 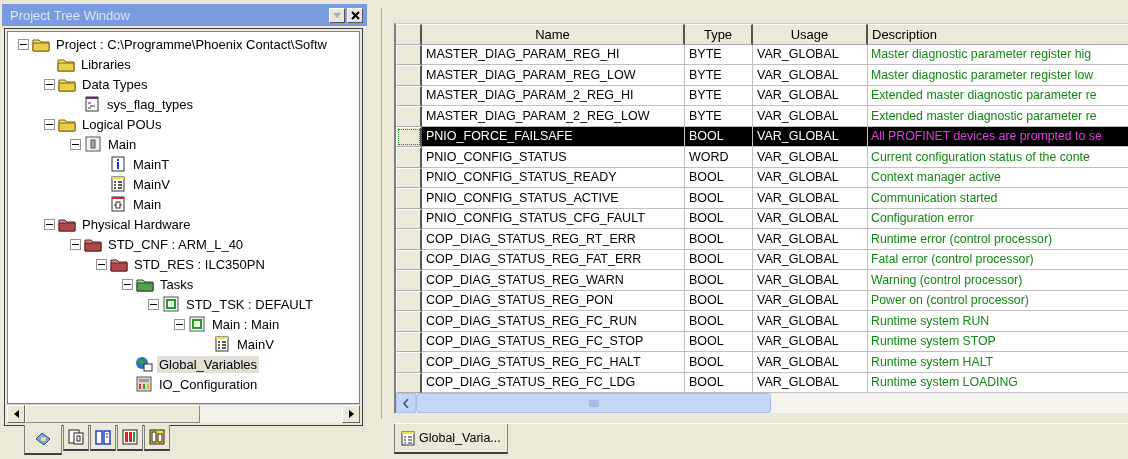 I want to click on table-cell: COP_DIAG_STATUS_REG_FC_STOP, so click(x=553, y=341).